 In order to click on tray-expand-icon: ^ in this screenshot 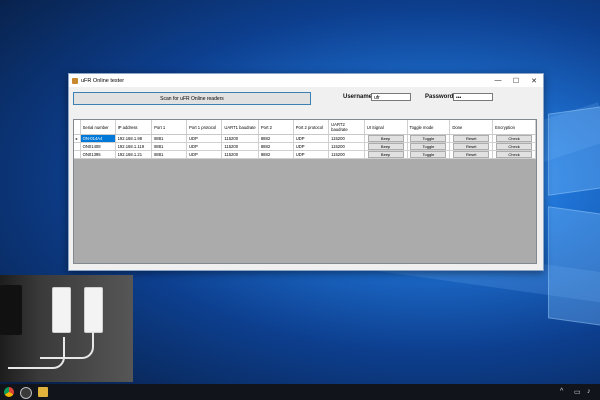, I will do `click(561, 391)`.